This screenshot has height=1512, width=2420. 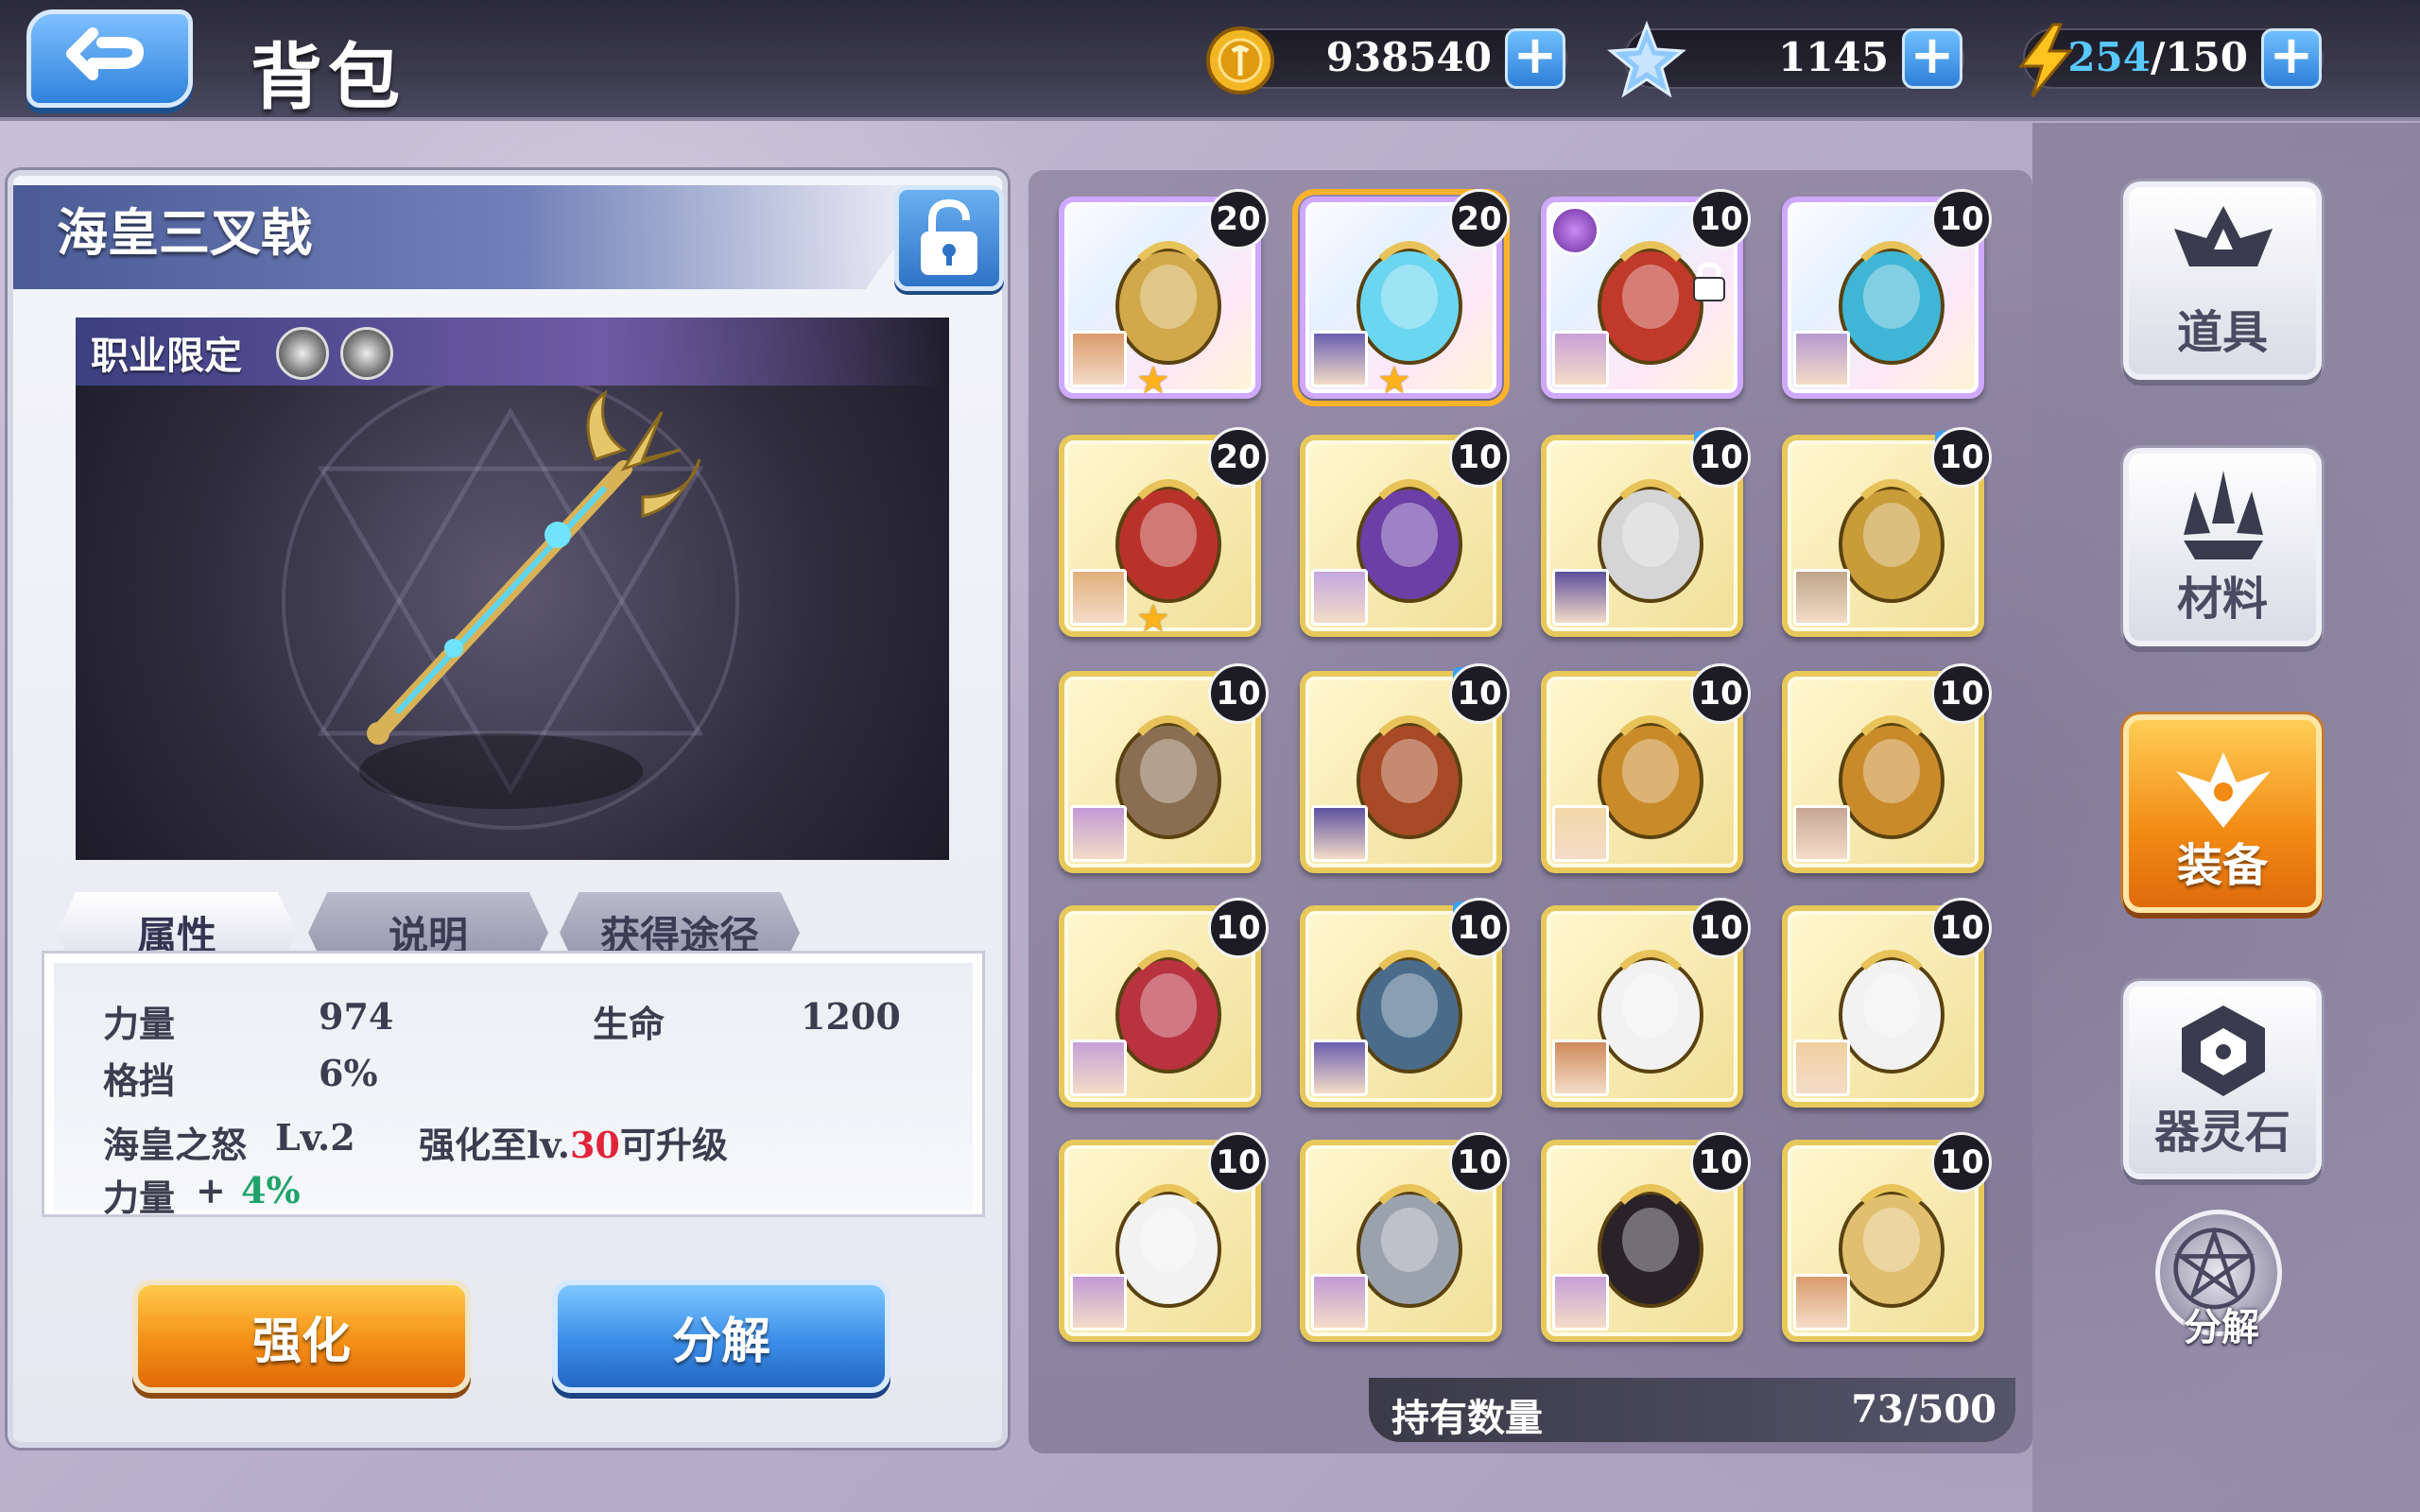 What do you see at coordinates (1467, 1418) in the screenshot?
I see `owned-count-label: 持有数量` at bounding box center [1467, 1418].